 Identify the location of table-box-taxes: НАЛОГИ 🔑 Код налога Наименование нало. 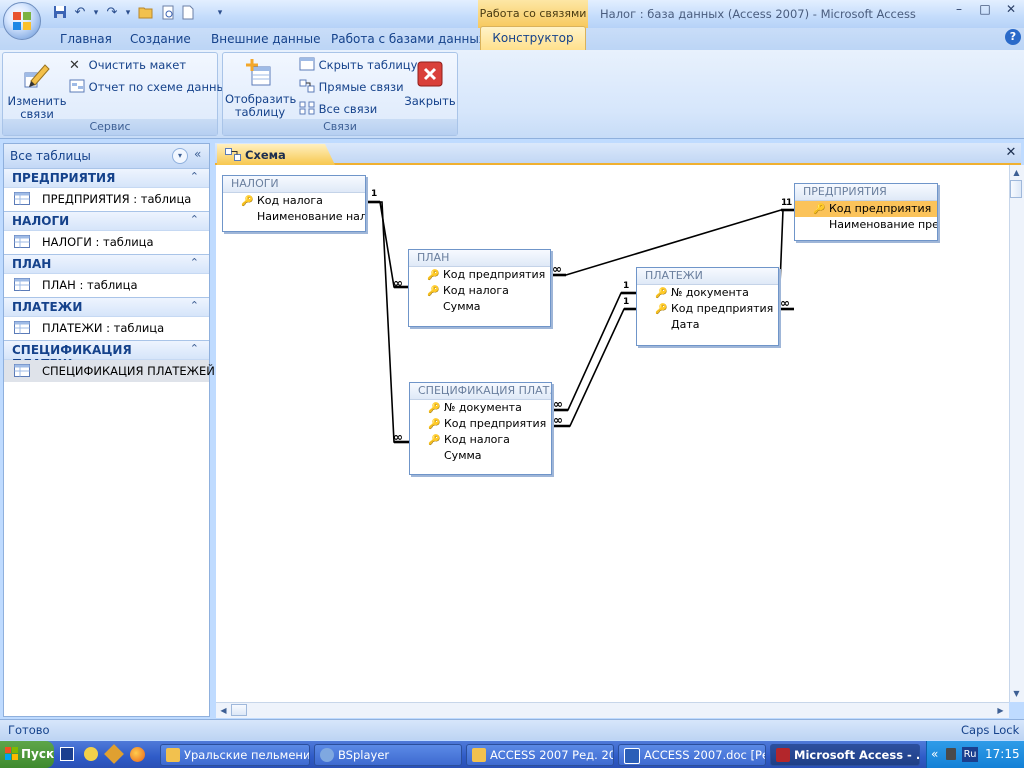
(294, 203).